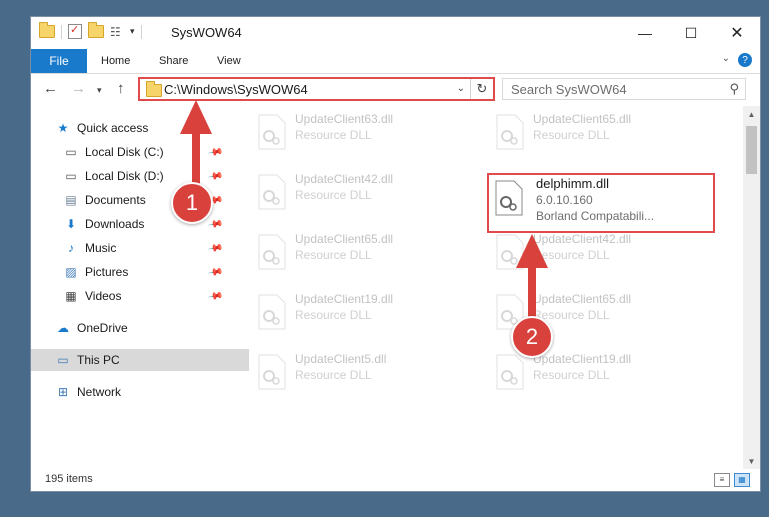 The height and width of the screenshot is (517, 769). I want to click on sidebar-item-downloads: ⬇ Downloads 📌, so click(144, 224).